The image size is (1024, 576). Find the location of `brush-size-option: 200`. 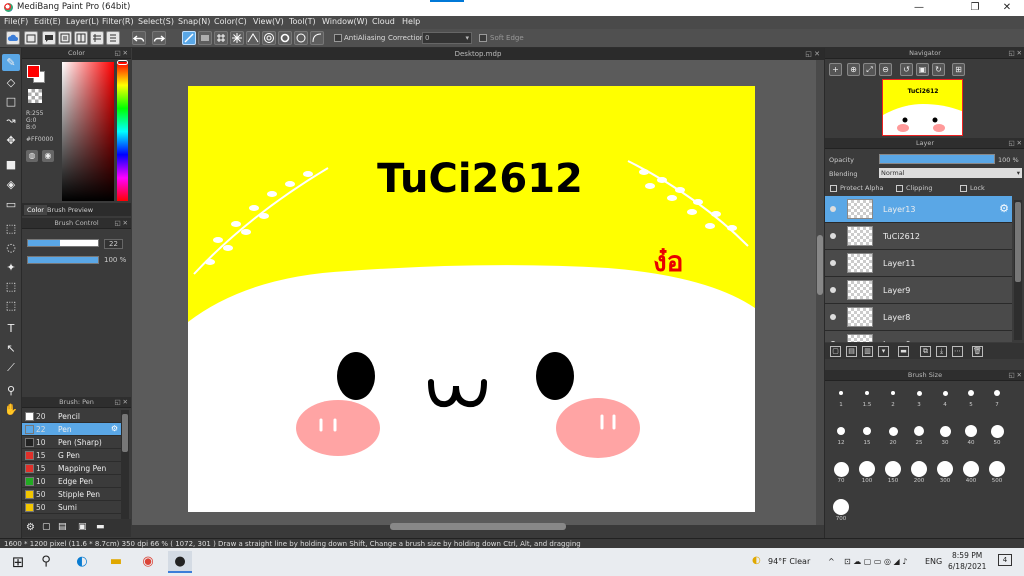

brush-size-option: 200 is located at coordinates (919, 472).